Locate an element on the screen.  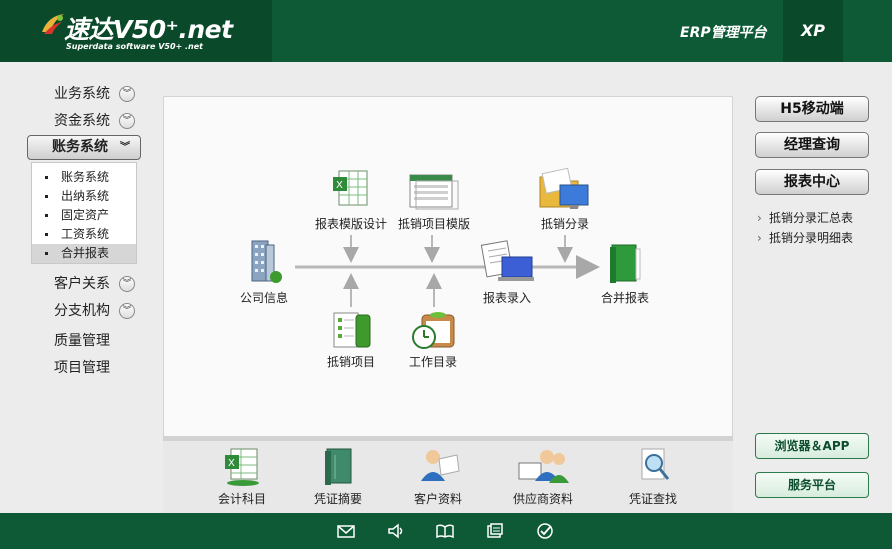
mail-icon is located at coordinates (346, 531).